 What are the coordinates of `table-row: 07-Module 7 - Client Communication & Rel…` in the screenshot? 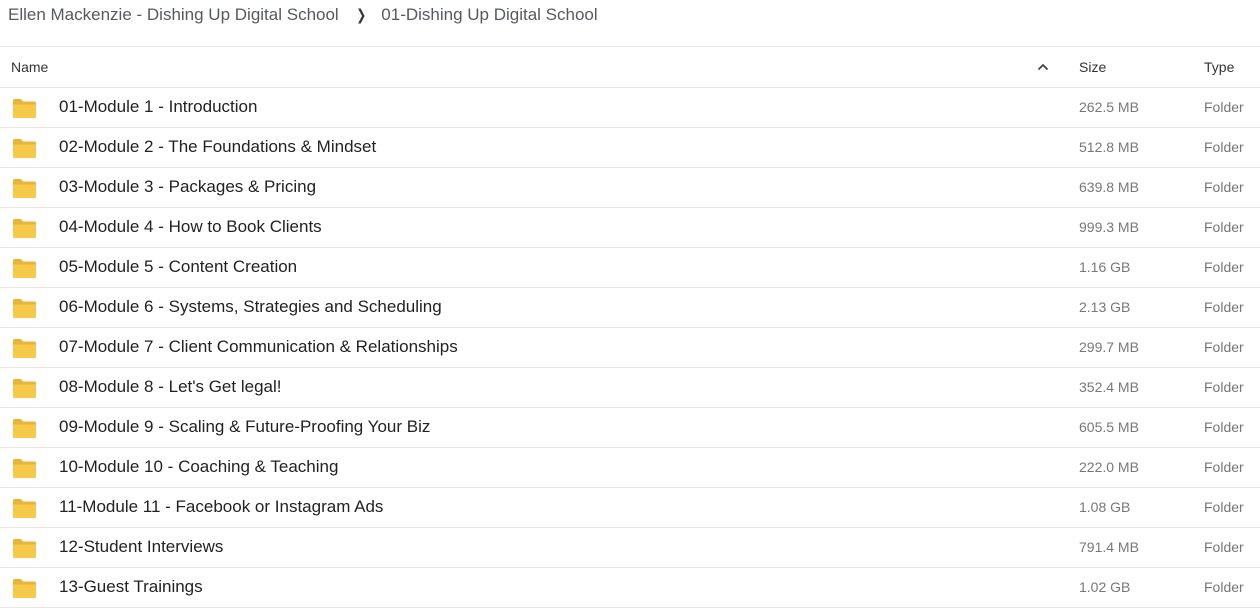 It's located at (630, 348).